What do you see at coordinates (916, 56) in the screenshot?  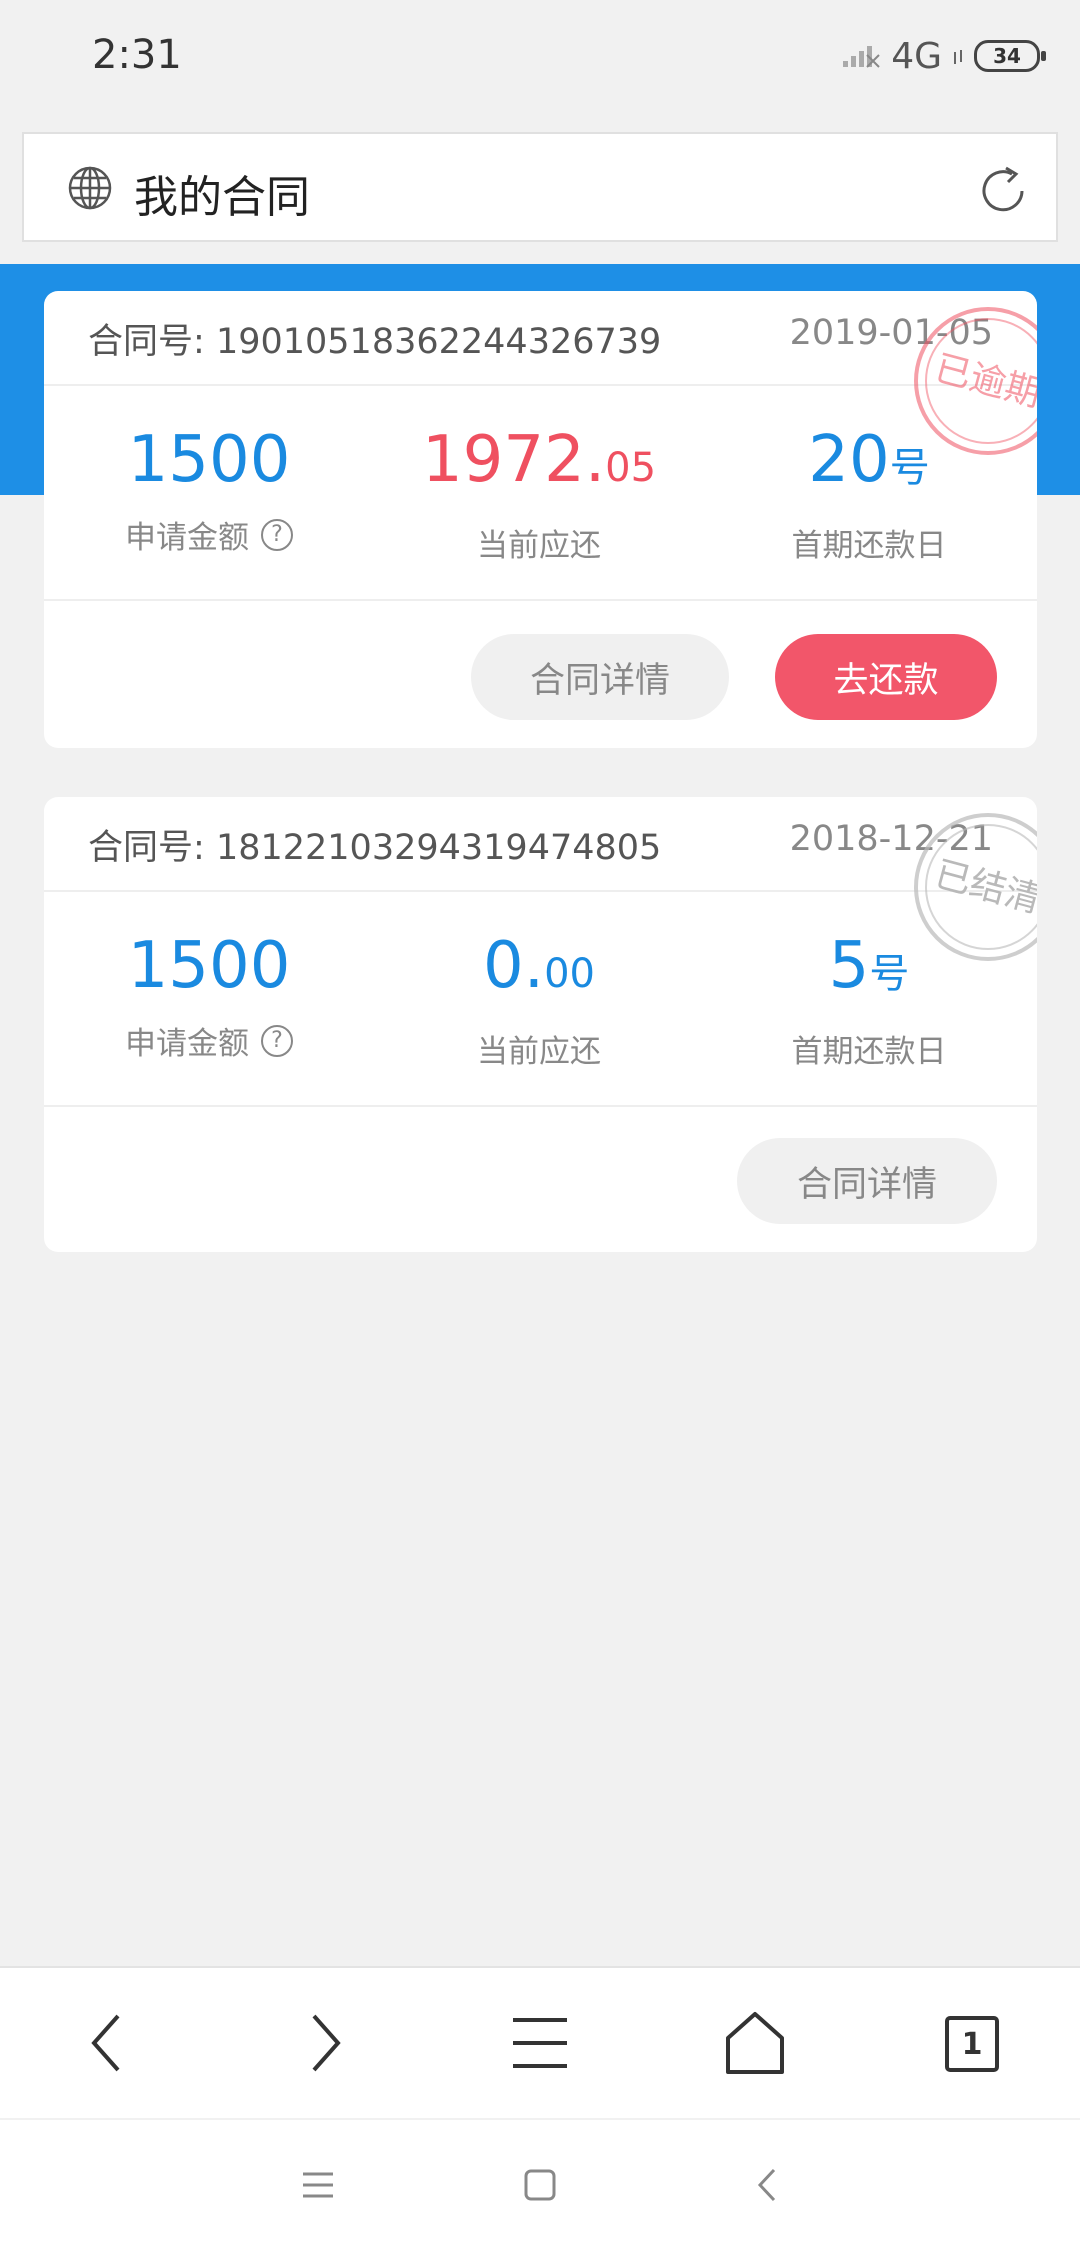 I see `network-type: 4G` at bounding box center [916, 56].